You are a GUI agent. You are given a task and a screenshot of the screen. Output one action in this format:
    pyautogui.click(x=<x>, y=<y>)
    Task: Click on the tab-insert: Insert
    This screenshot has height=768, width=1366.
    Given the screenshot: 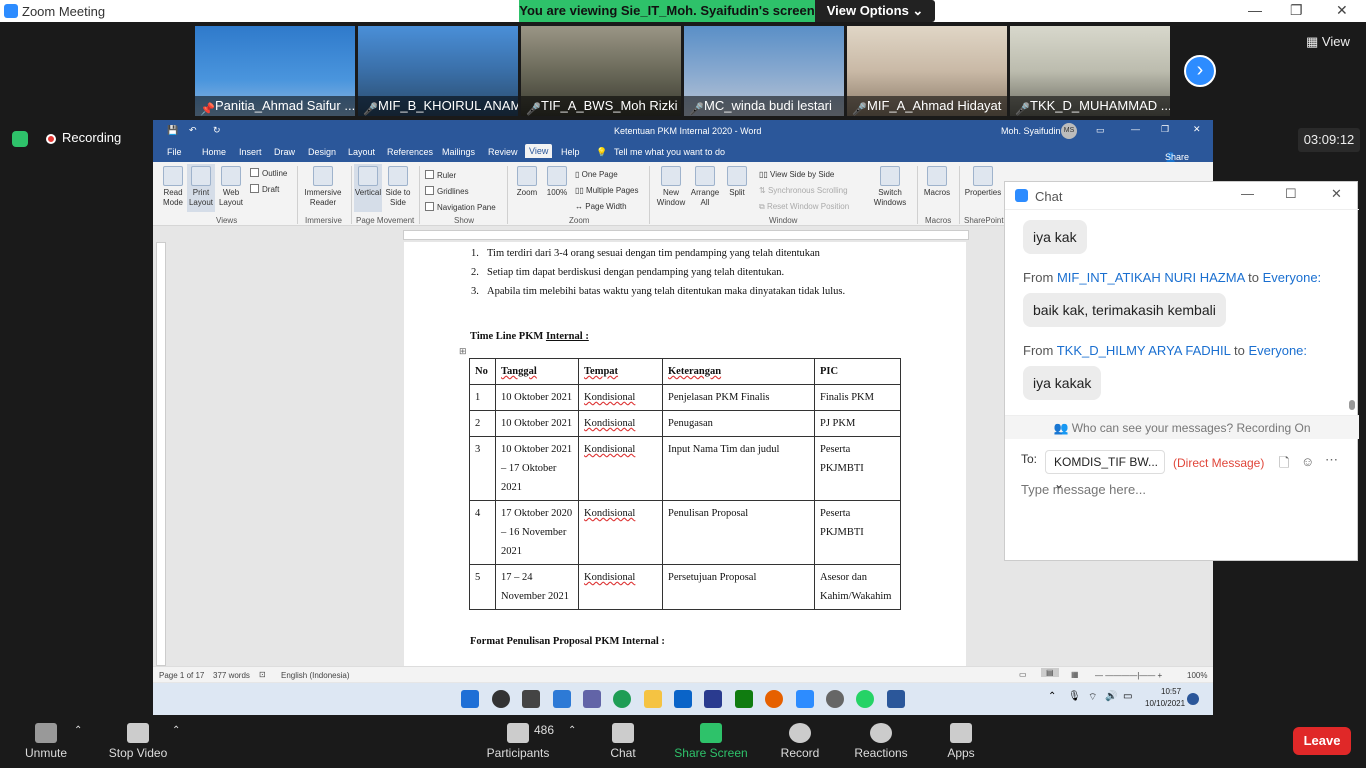 What is the action you would take?
    pyautogui.click(x=250, y=152)
    